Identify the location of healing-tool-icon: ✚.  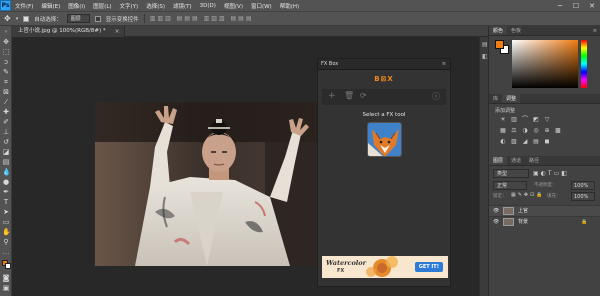
(6, 112).